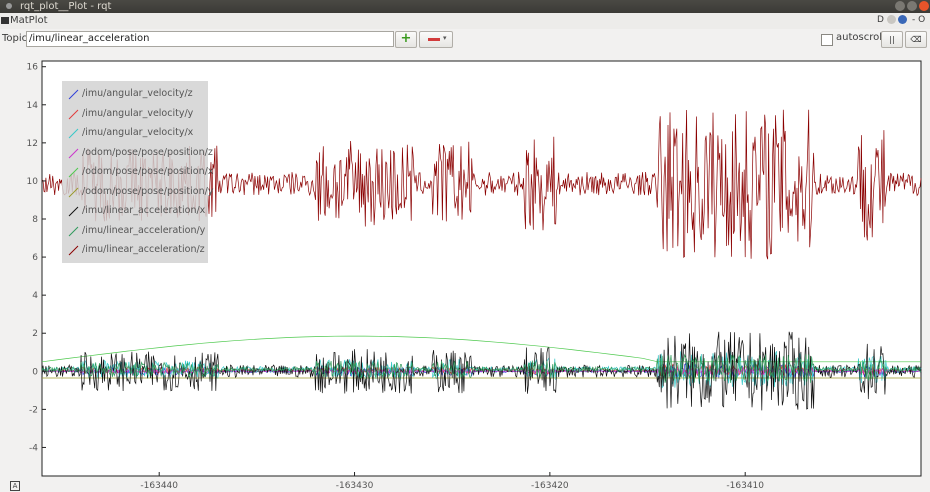 Image resolution: width=930 pixels, height=492 pixels. What do you see at coordinates (916, 39) in the screenshot?
I see `clear-button: ⌫` at bounding box center [916, 39].